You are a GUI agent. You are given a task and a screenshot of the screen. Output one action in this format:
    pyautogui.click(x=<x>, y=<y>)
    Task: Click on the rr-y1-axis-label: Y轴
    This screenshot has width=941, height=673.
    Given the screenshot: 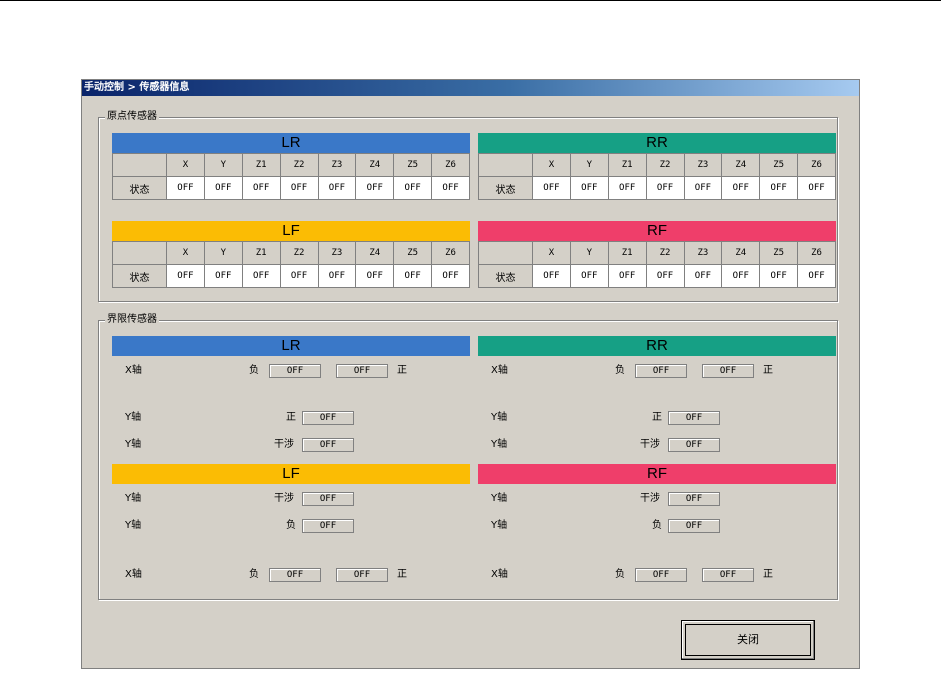 What is the action you would take?
    pyautogui.click(x=499, y=417)
    